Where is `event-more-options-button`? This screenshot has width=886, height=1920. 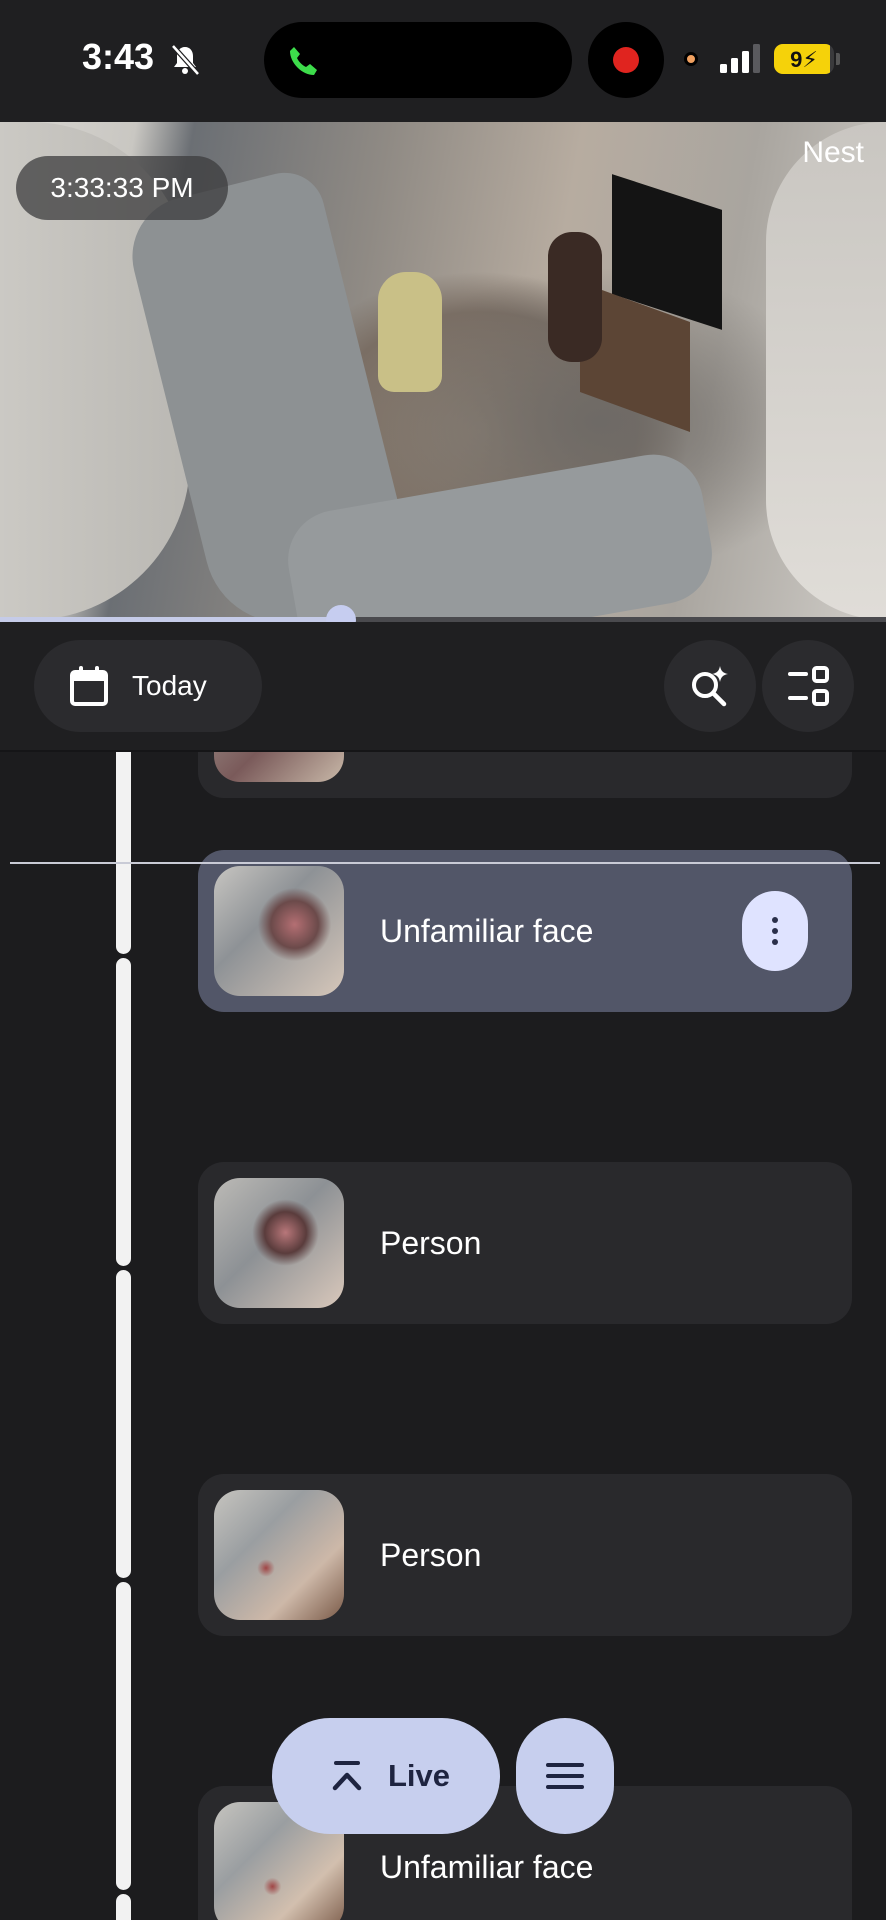
event-more-options-button is located at coordinates (775, 931).